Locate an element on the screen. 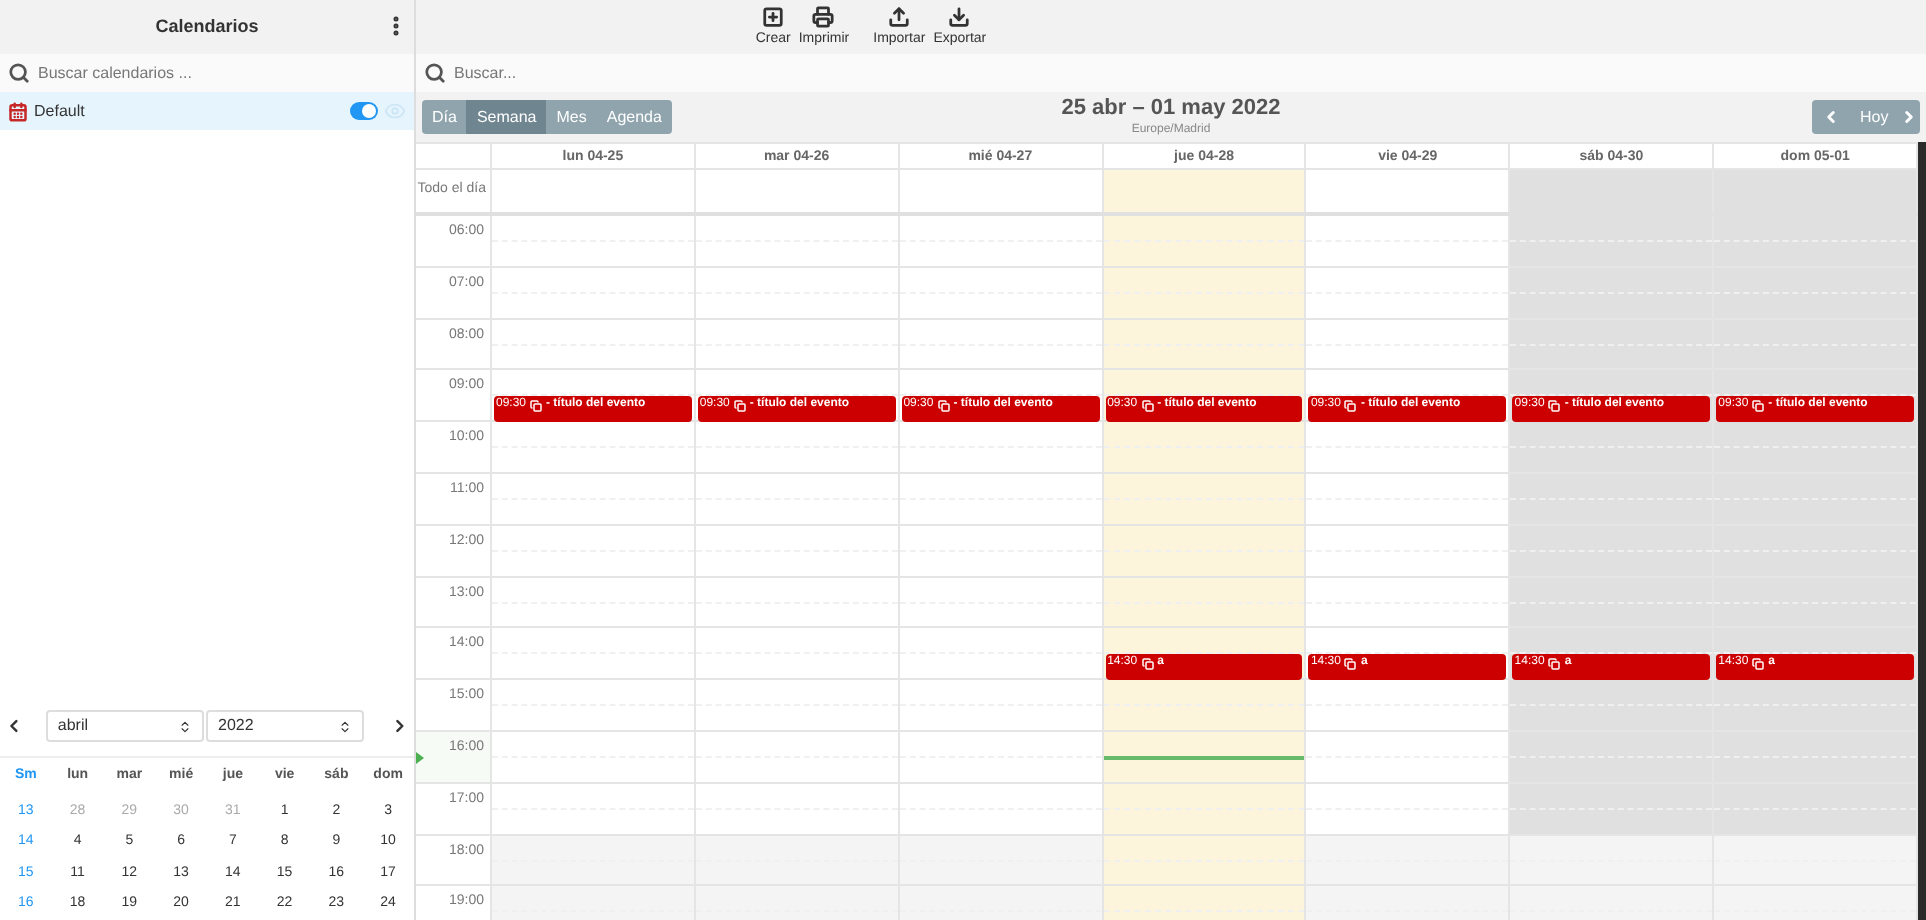 The width and height of the screenshot is (1926, 920). eye-icon is located at coordinates (395, 111).